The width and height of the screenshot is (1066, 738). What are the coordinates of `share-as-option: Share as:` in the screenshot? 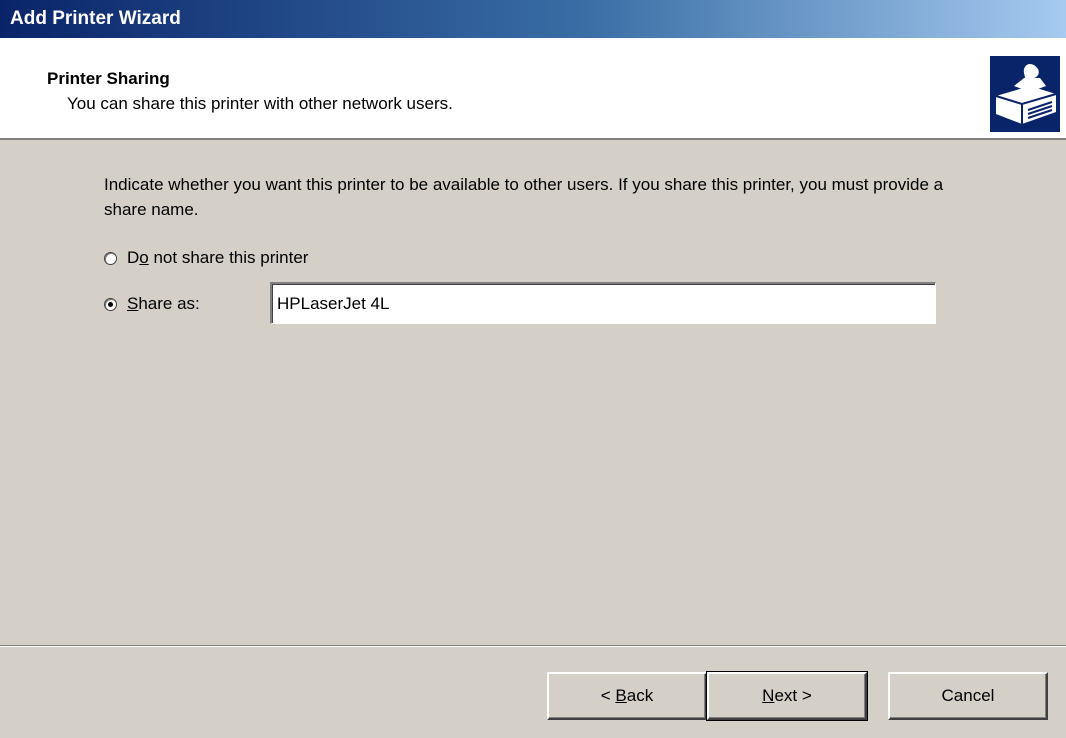 It's located at (152, 304).